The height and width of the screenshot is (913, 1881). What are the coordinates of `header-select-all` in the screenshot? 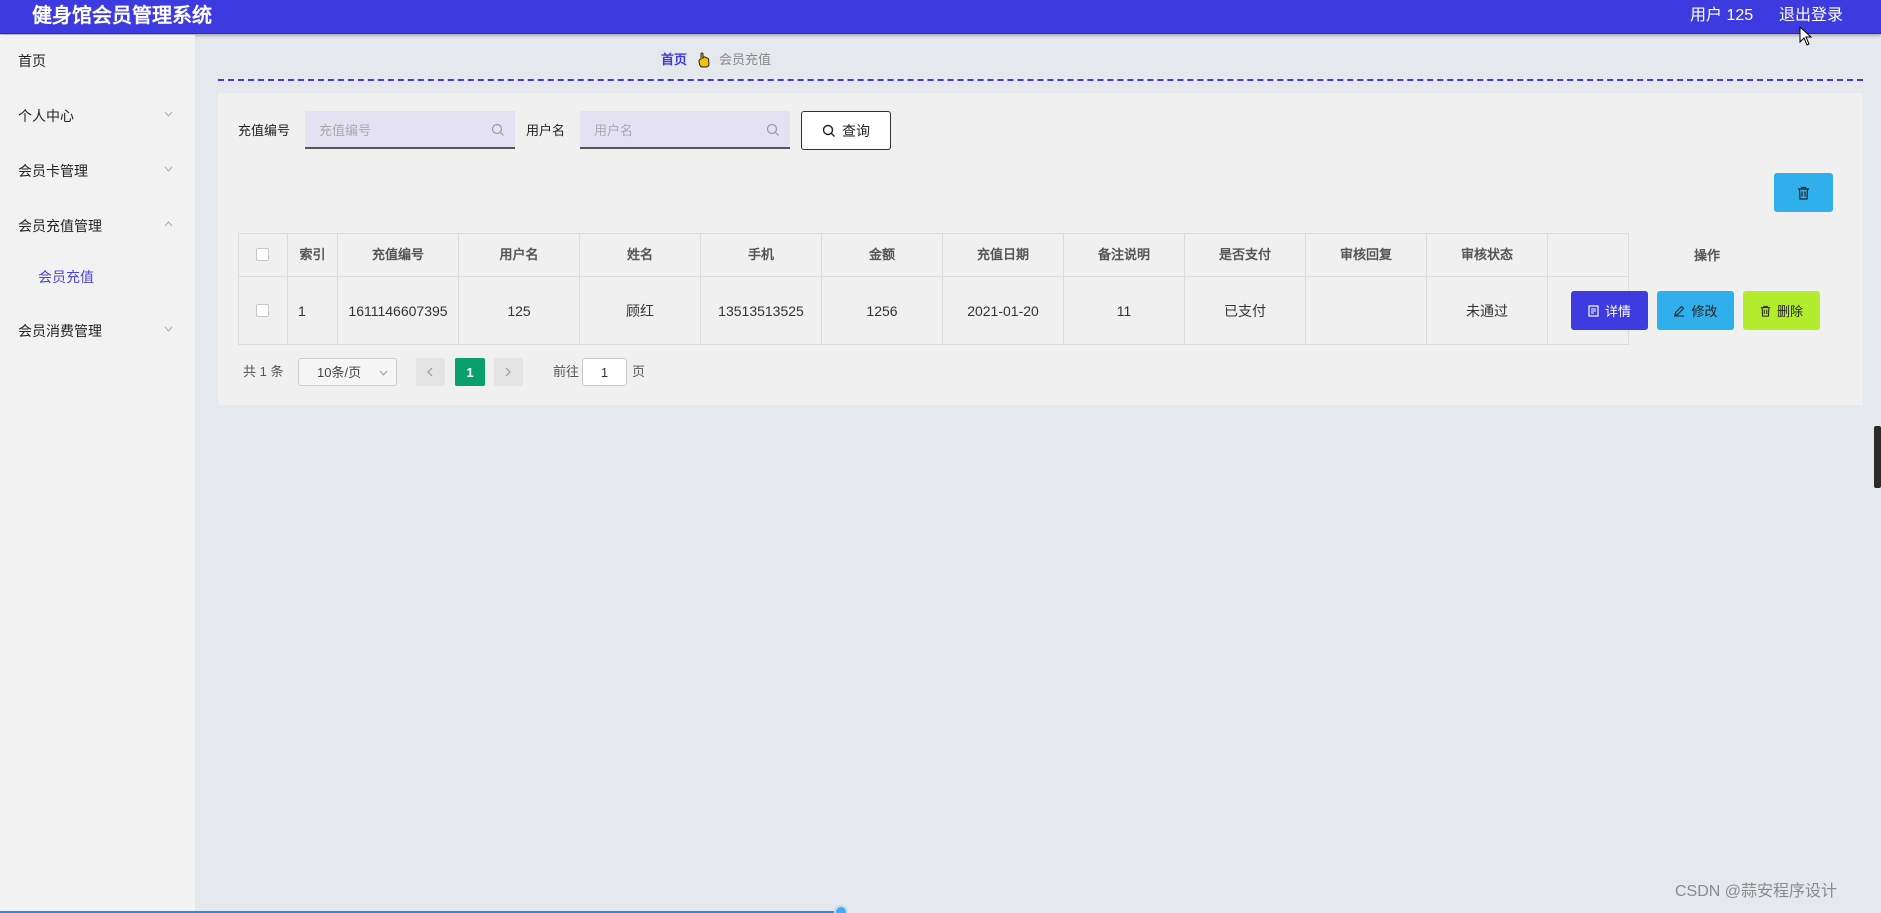 It's located at (263, 255).